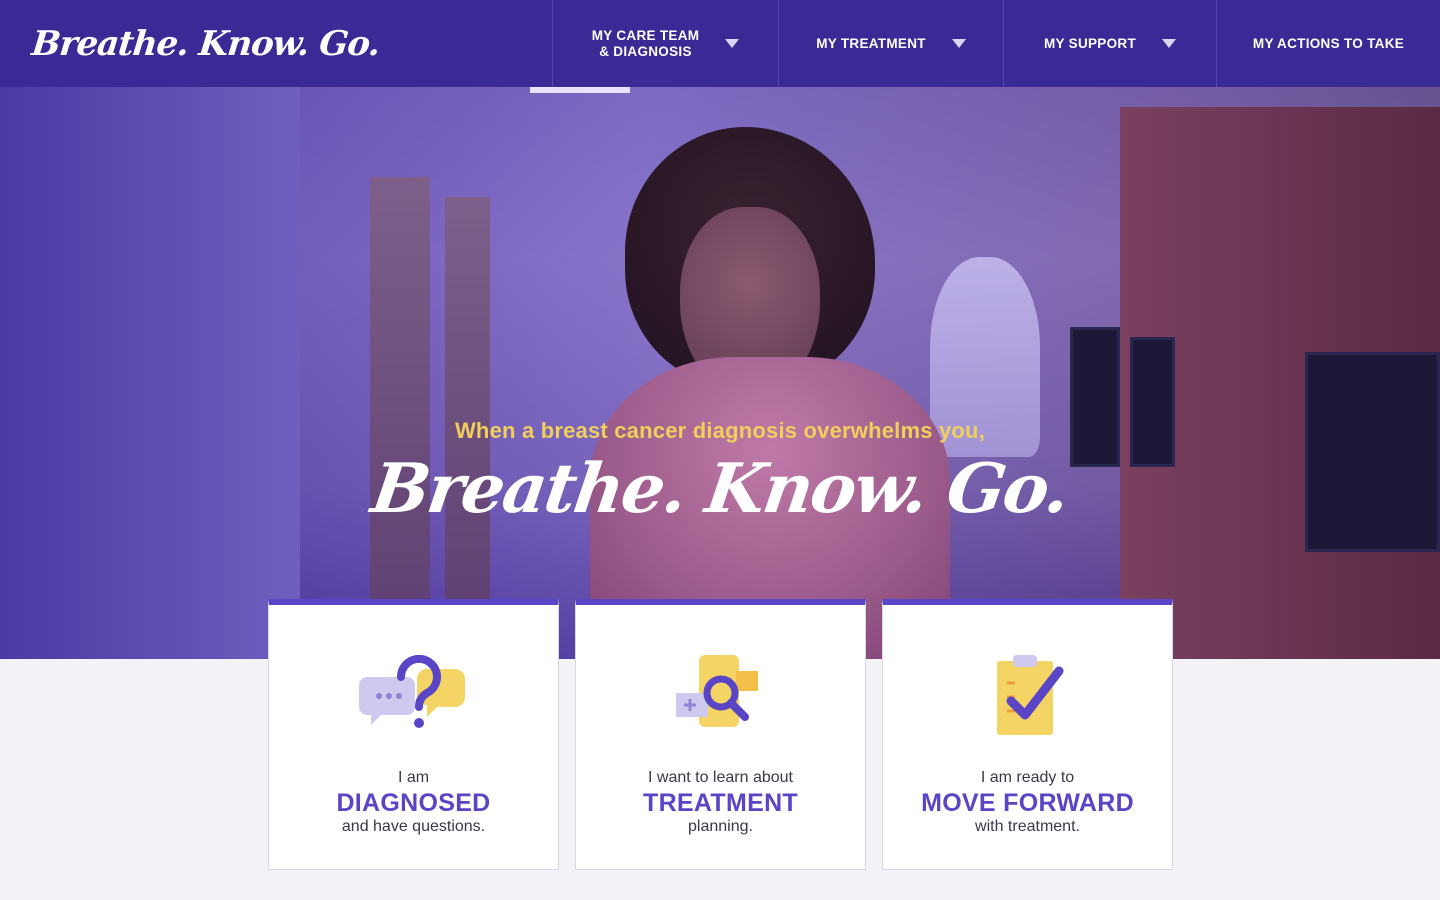  Describe the element at coordinates (717, 691) in the screenshot. I see `search-phone-icon` at that location.